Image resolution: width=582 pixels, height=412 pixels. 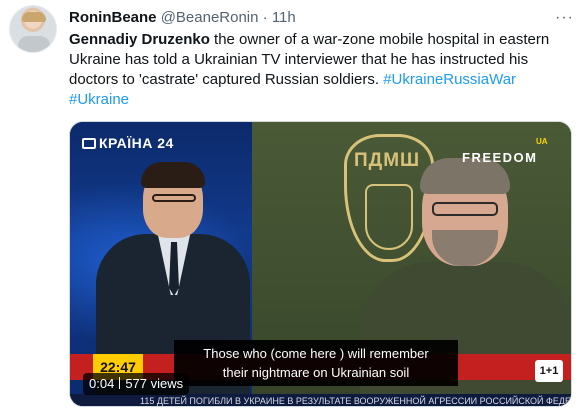 I want to click on pill-divider, so click(x=120, y=383).